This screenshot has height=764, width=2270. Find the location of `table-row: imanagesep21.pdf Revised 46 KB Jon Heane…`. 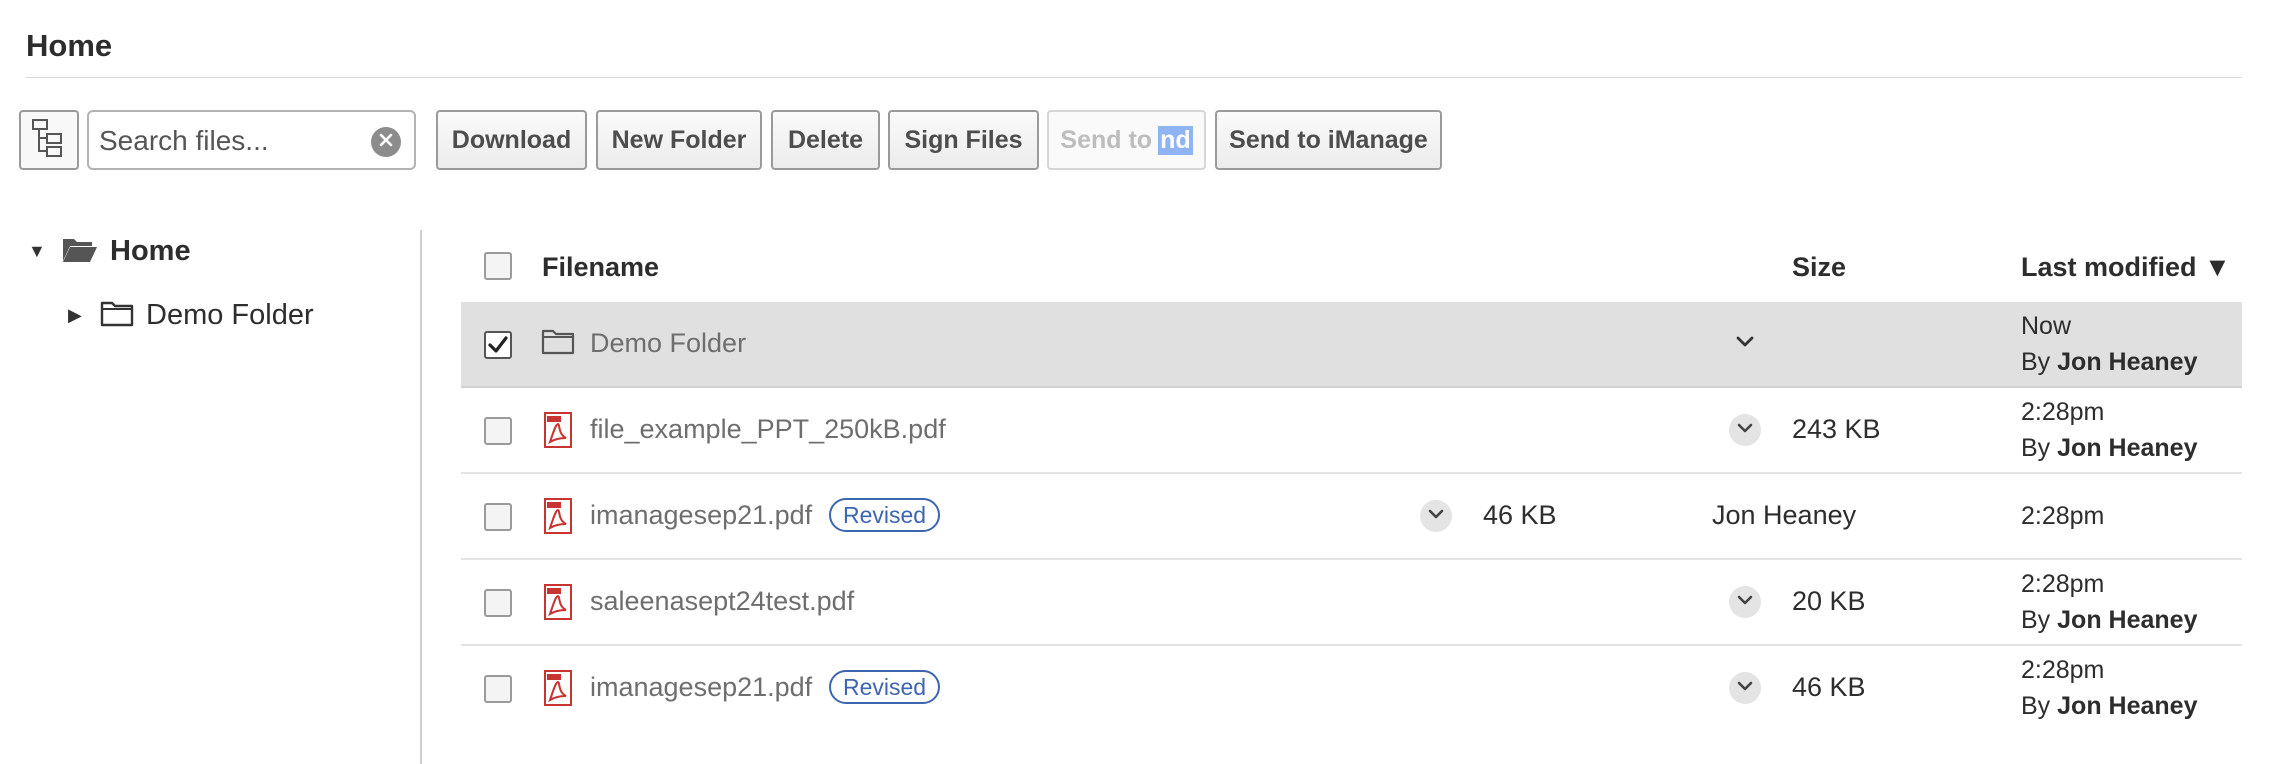

table-row: imanagesep21.pdf Revised 46 KB Jon Heane… is located at coordinates (1351, 517).